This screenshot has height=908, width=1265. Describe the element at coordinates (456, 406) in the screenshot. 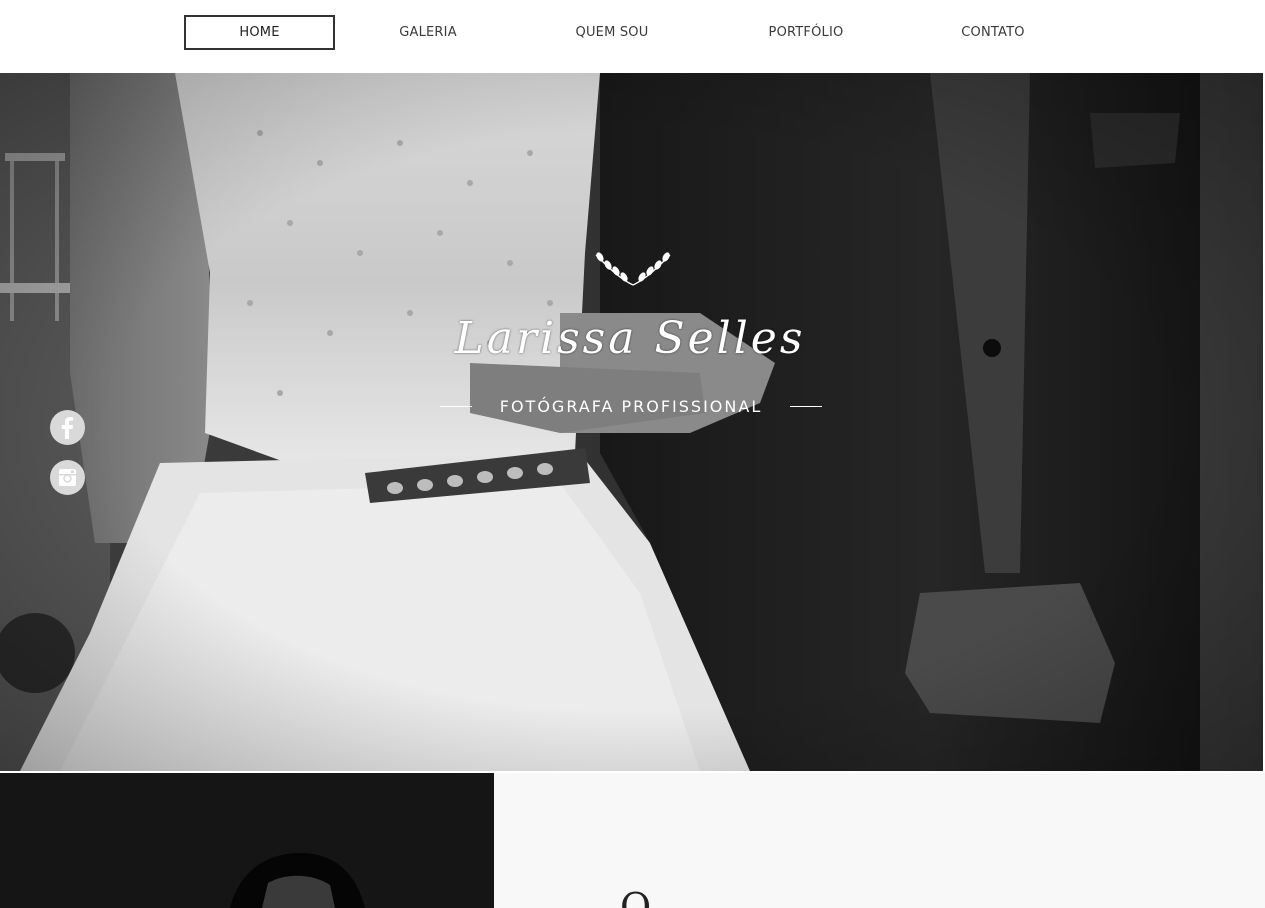

I see `decorative-line-left` at that location.